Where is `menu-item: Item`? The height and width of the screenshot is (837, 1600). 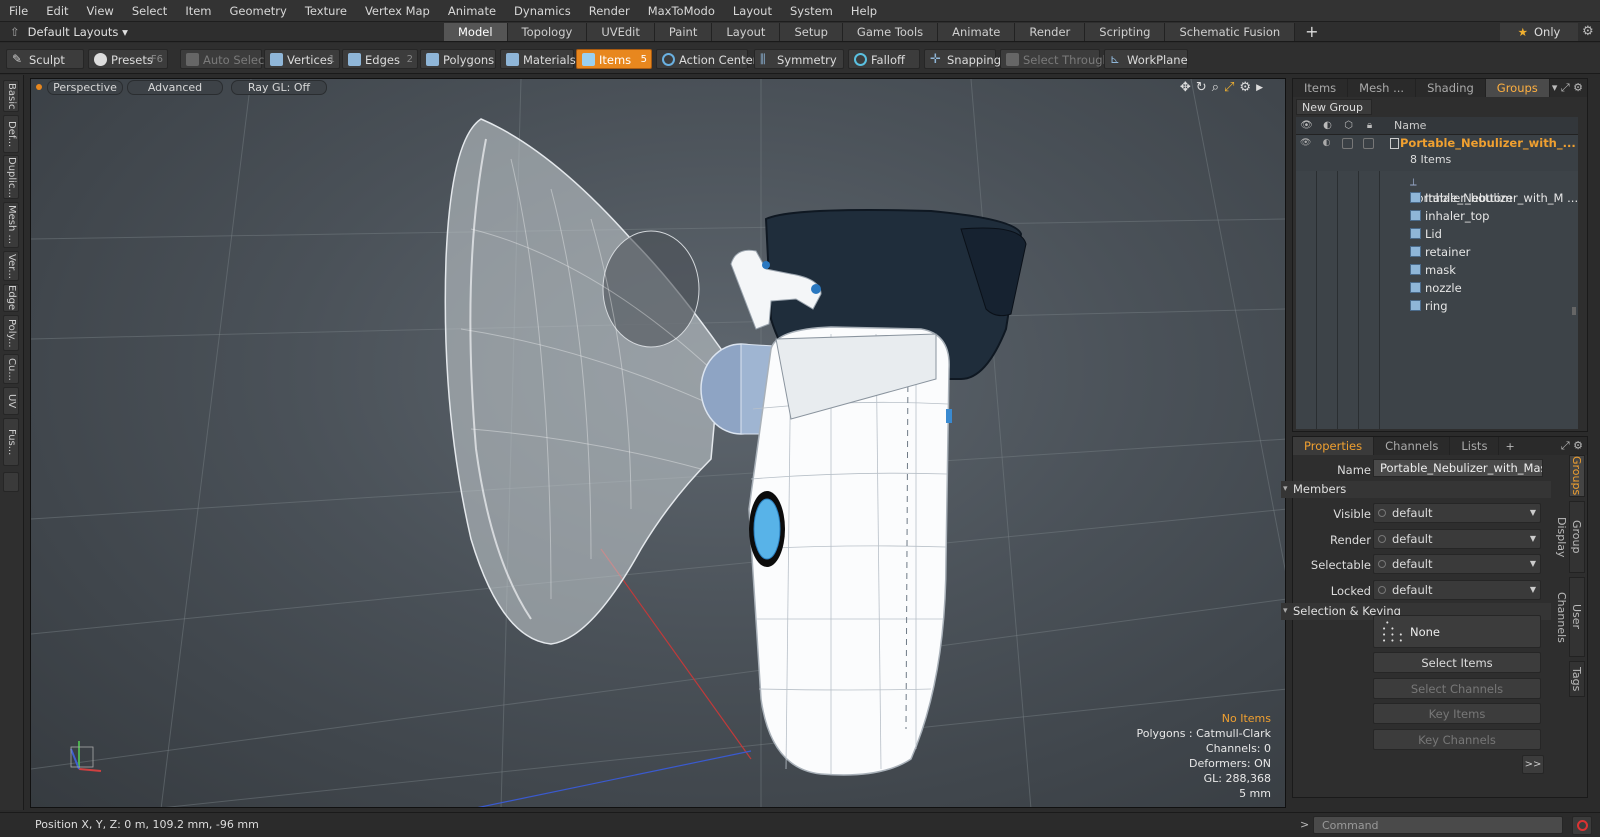 menu-item: Item is located at coordinates (198, 11).